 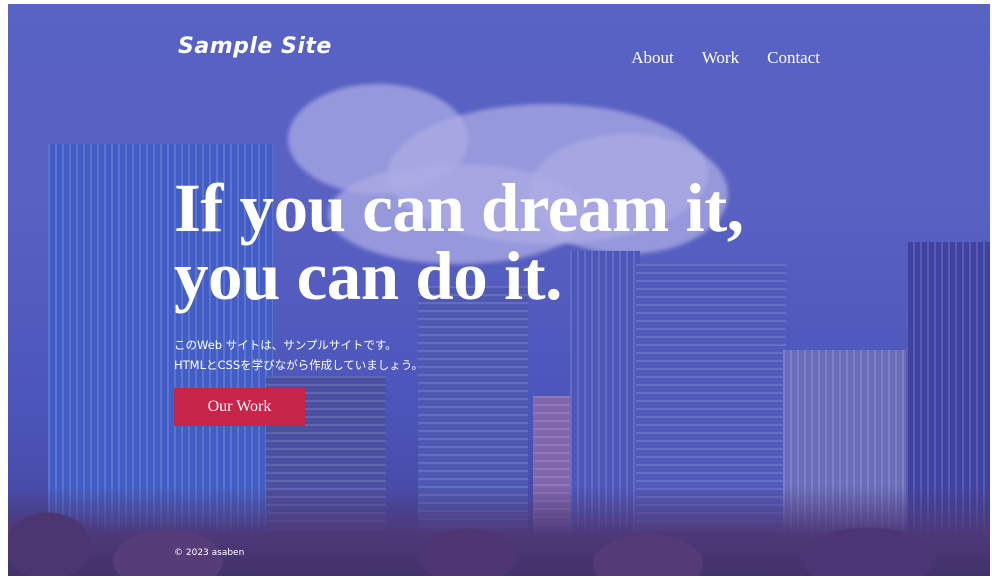 I want to click on hero-subtitle-line-2: HTMLとCSSを学びながら作成していましょう。, so click(x=299, y=365).